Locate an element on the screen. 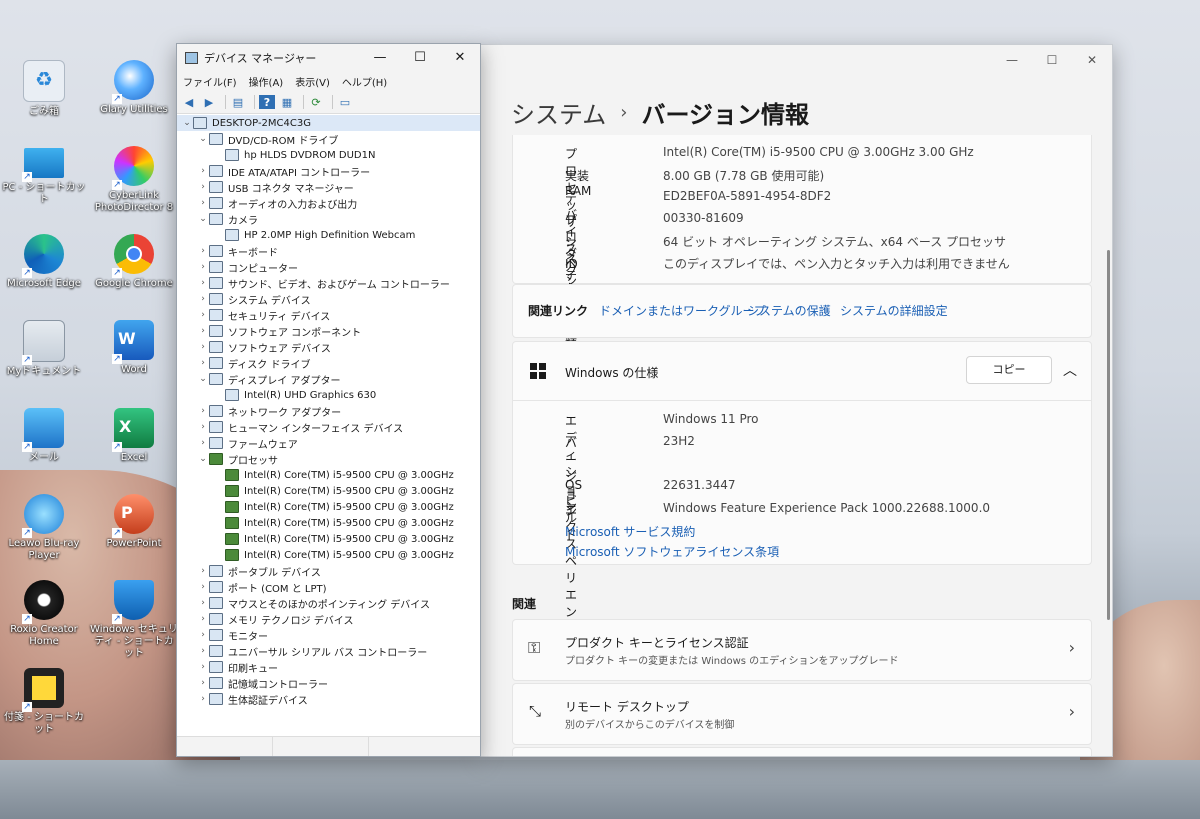  menu-help: ヘルプ(H) is located at coordinates (364, 81).